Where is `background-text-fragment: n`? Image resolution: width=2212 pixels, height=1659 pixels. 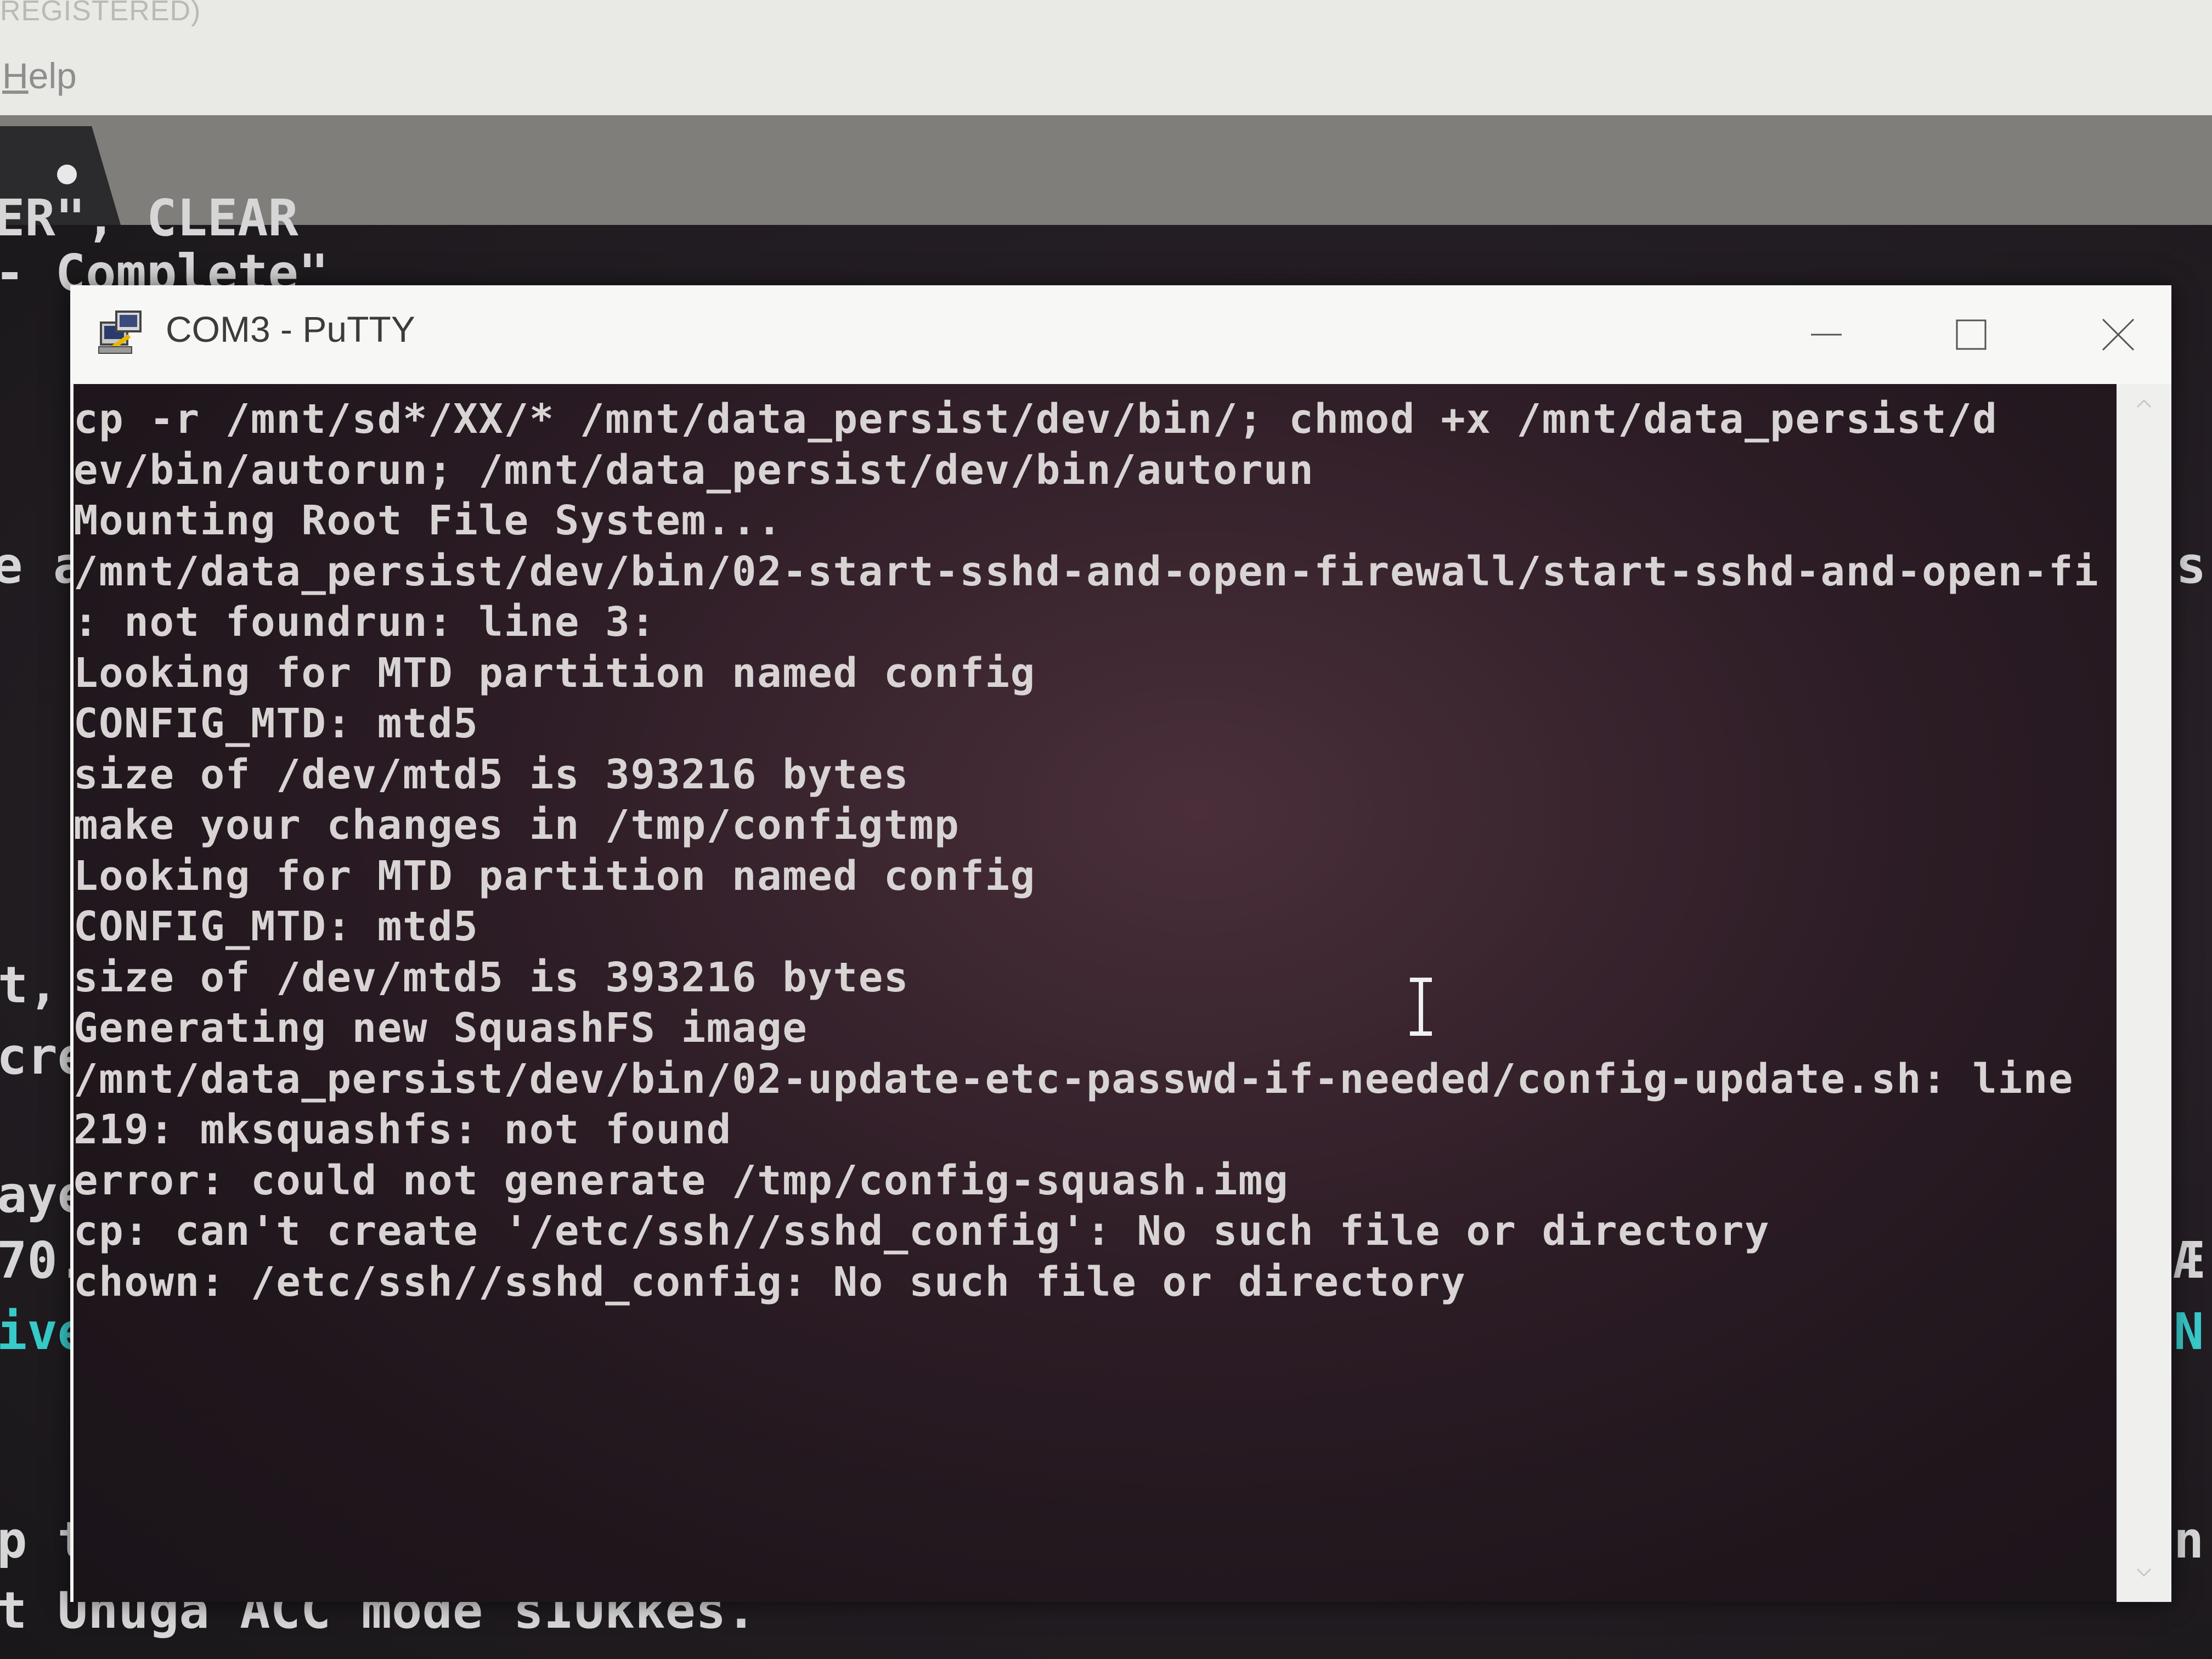
background-text-fragment: n is located at coordinates (2189, 1541).